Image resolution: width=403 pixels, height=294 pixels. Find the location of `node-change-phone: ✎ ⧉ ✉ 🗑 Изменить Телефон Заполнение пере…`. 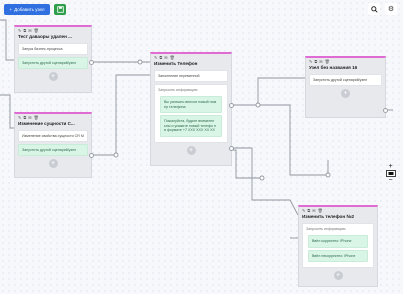

node-change-phone: ✎ ⧉ ✉ 🗑 Изменить Телефон Заполнение пере… is located at coordinates (191, 109).